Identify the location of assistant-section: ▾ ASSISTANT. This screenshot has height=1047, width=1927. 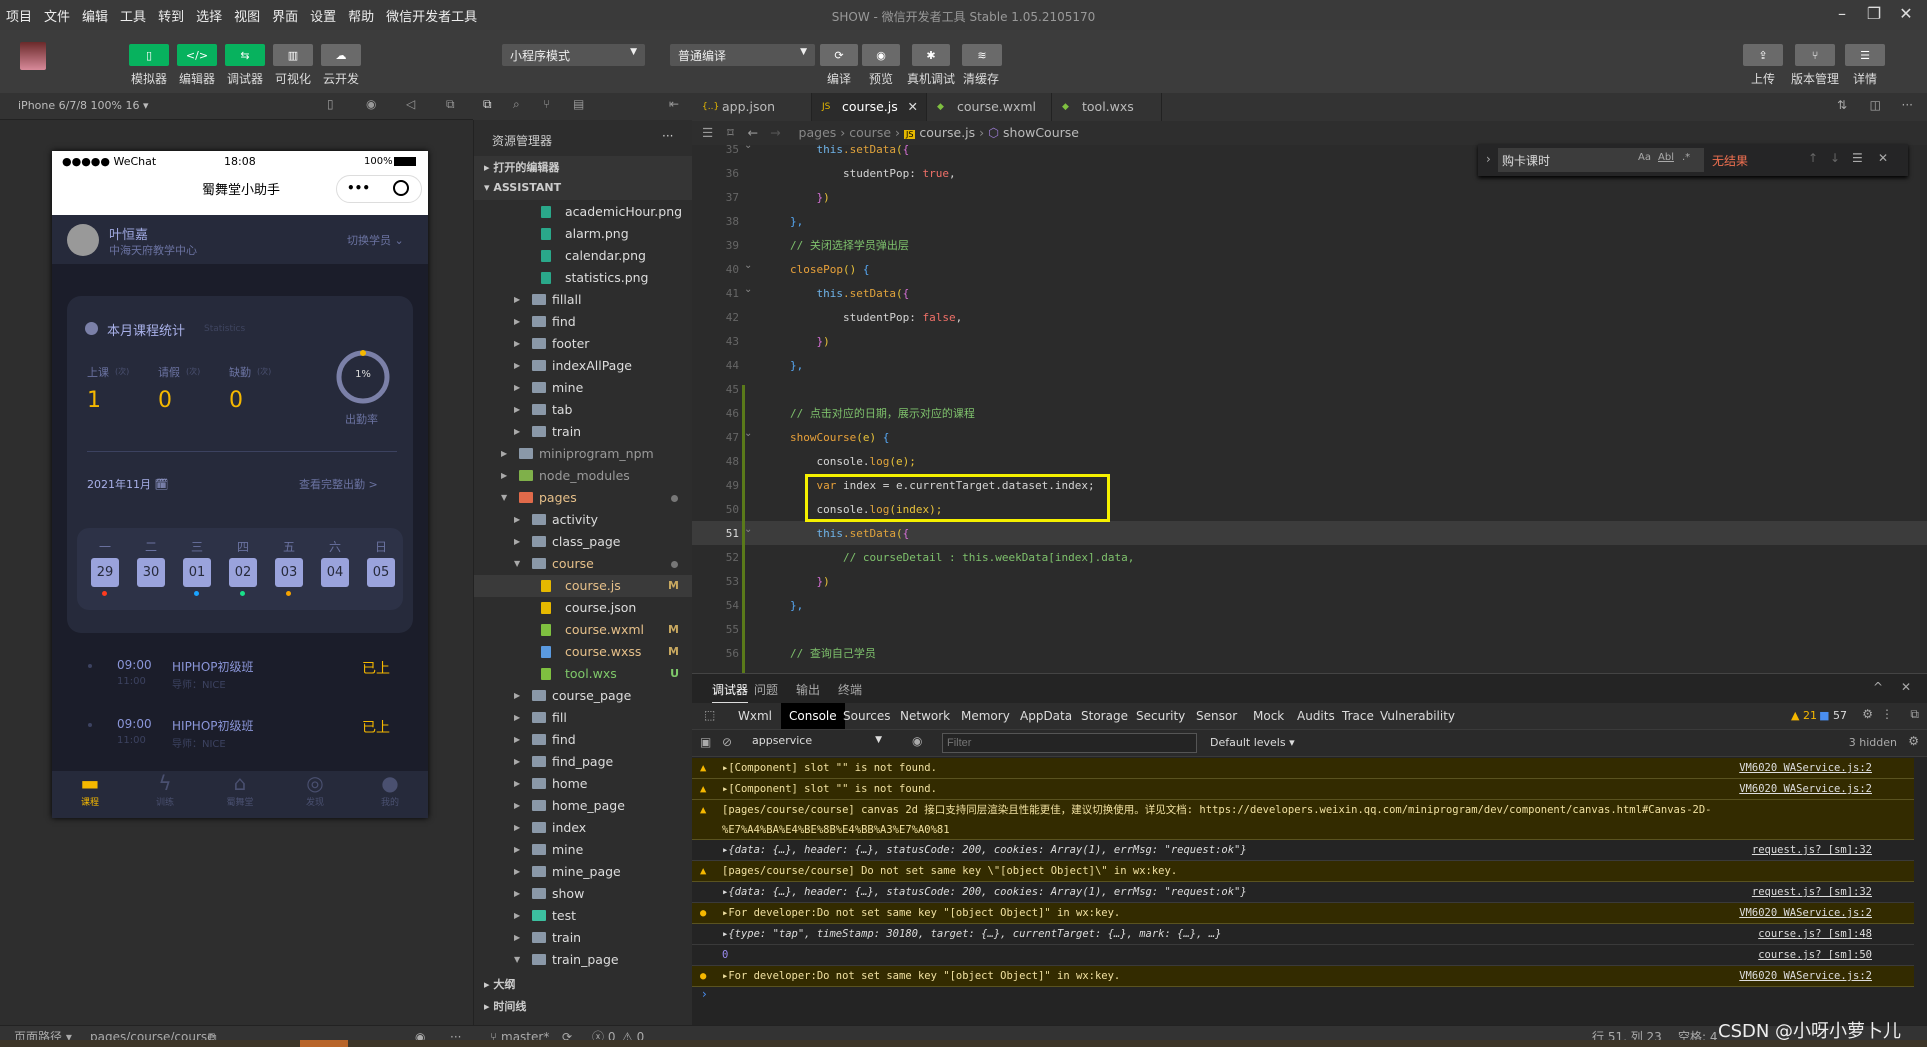
(522, 187).